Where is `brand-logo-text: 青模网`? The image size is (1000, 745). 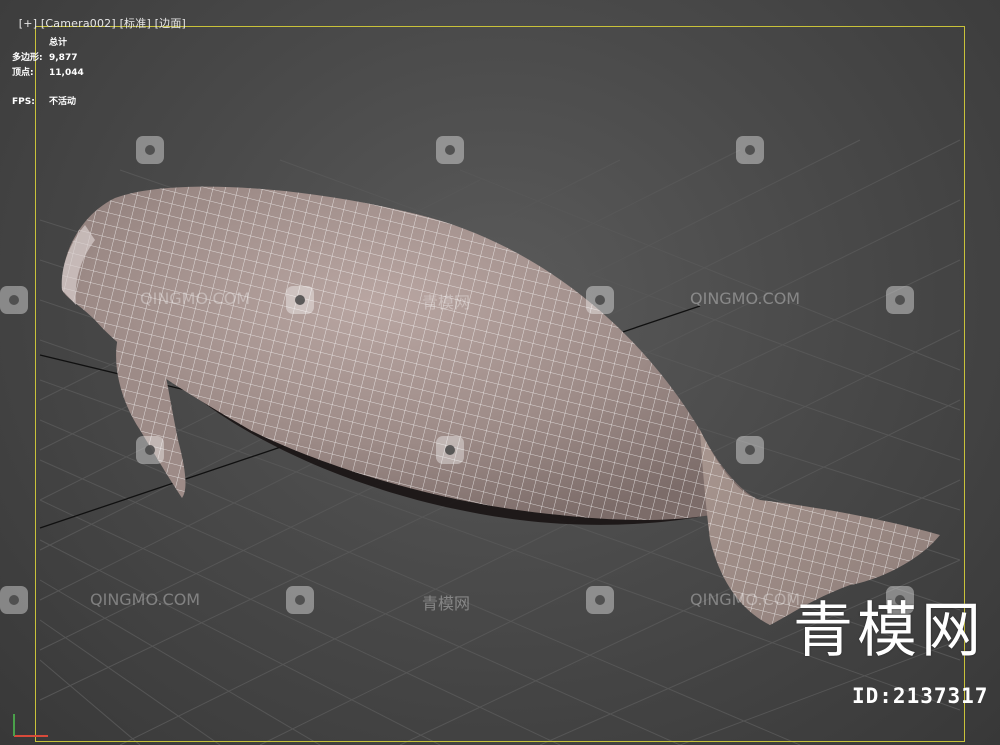
brand-logo-text: 青模网 is located at coordinates (889, 631).